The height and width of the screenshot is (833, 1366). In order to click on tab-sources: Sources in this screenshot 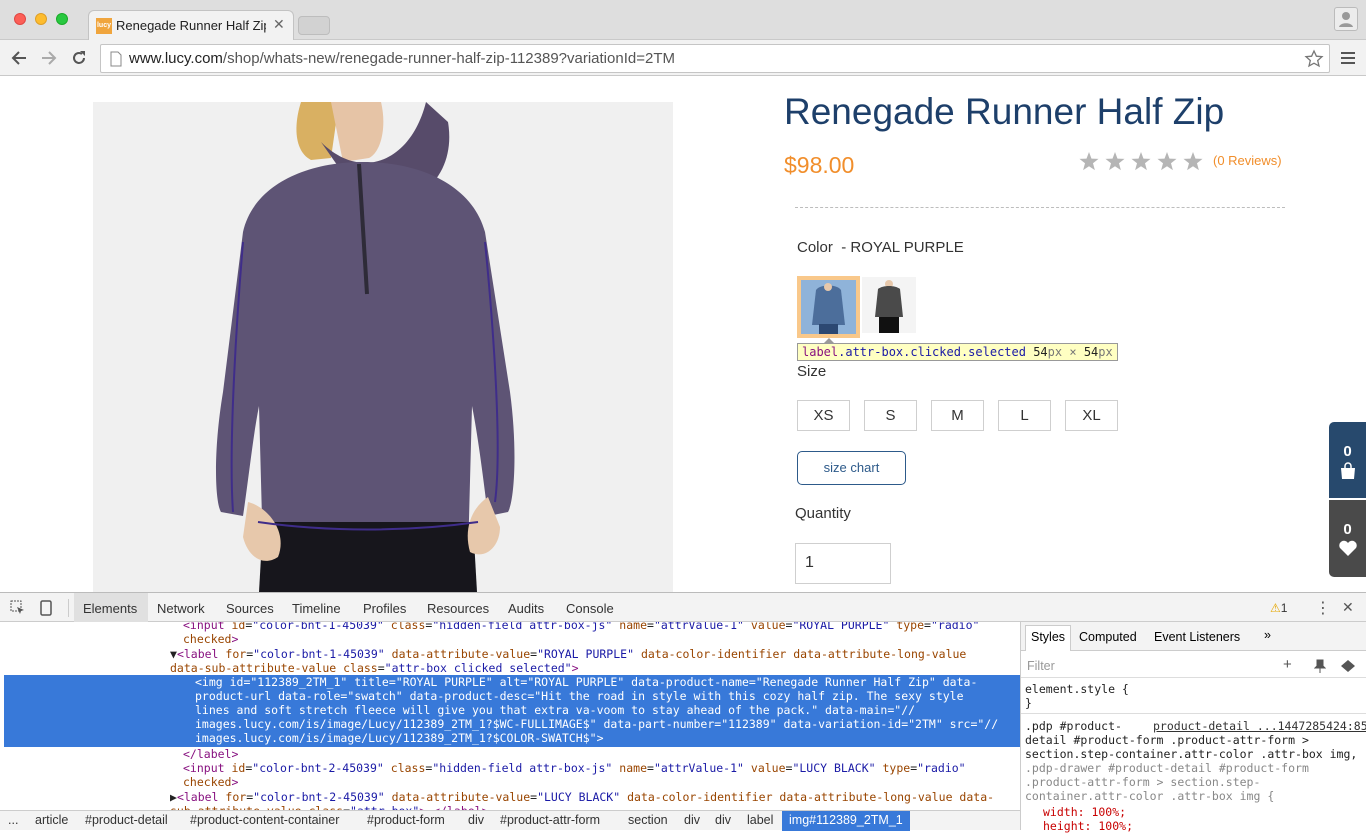, I will do `click(250, 608)`.